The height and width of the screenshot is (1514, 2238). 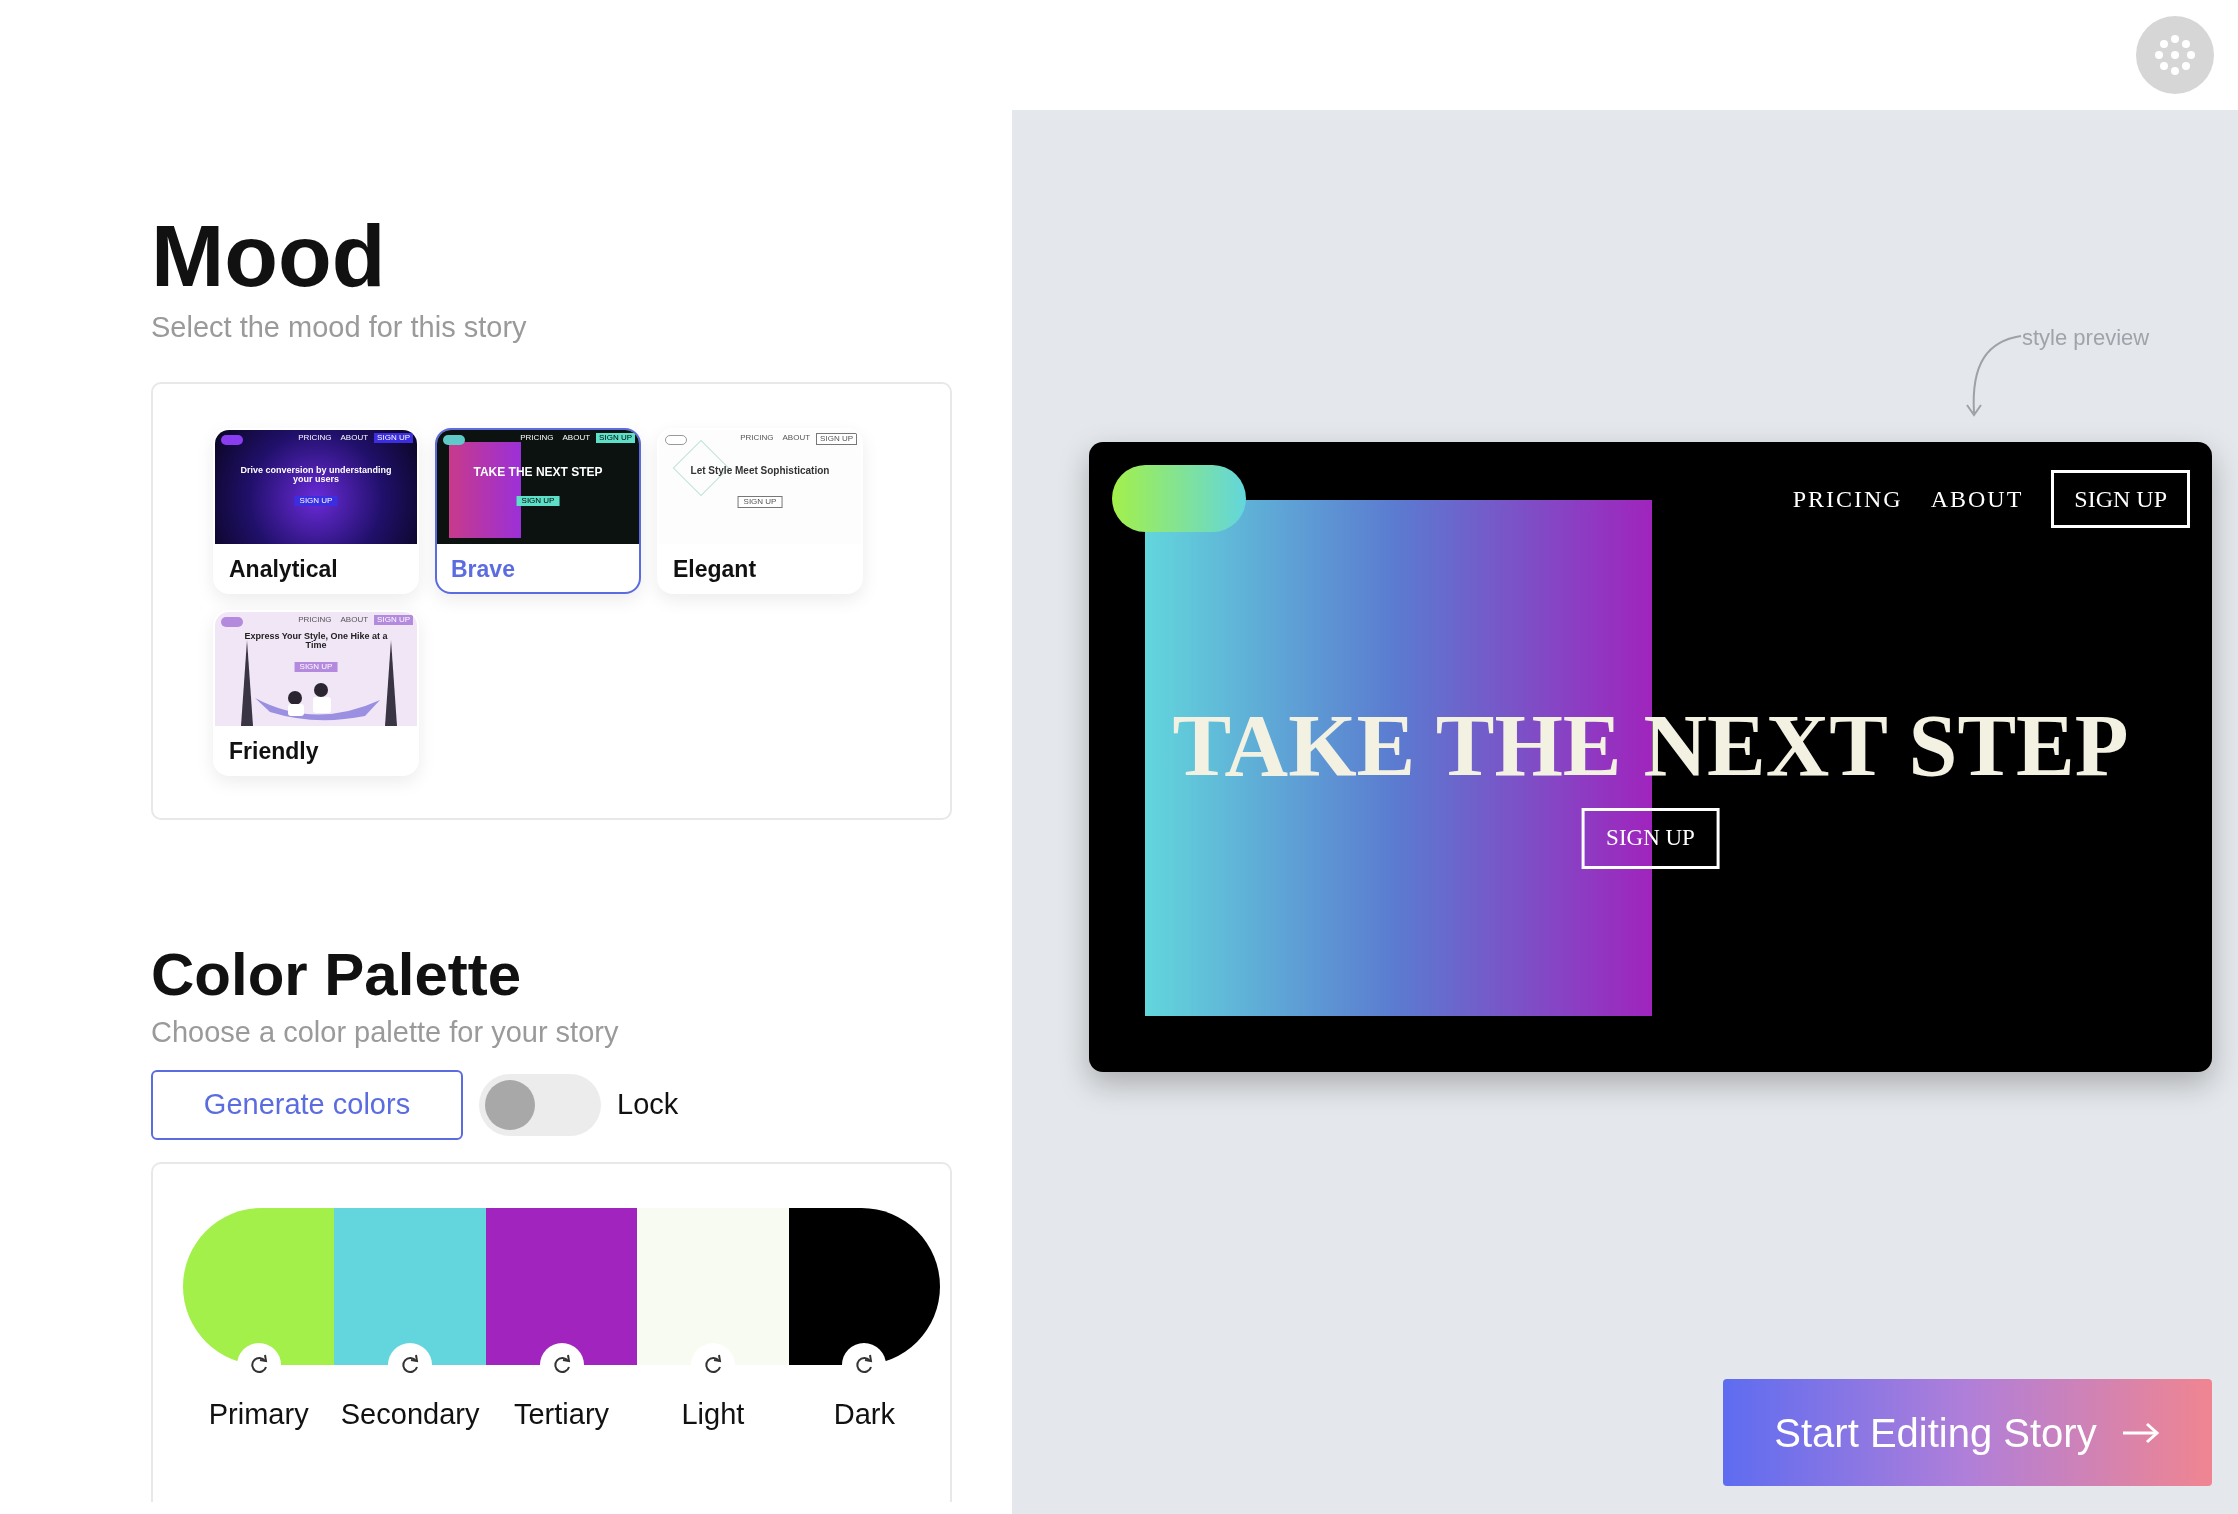 I want to click on section-subtitle: Select the mood for this story, so click(x=339, y=327).